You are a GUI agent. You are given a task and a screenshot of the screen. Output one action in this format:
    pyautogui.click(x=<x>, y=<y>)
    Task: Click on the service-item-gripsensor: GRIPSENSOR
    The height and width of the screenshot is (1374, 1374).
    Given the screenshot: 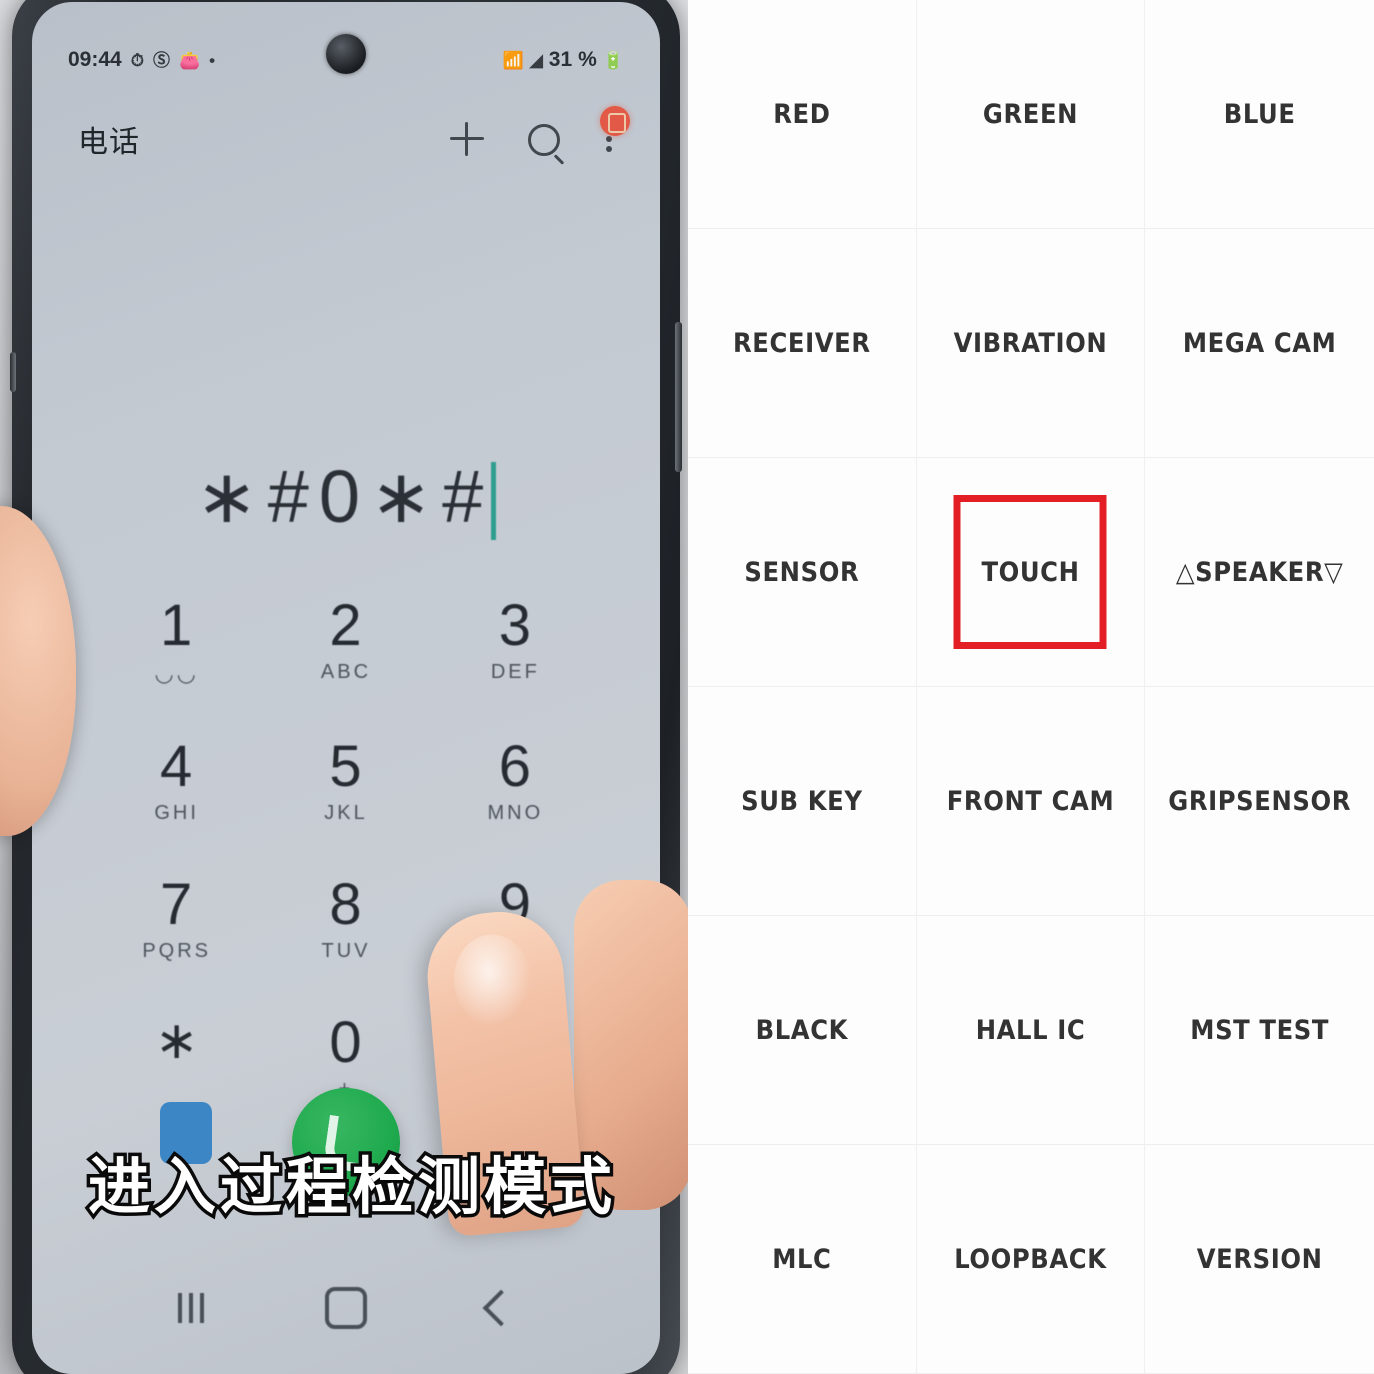 What is the action you would take?
    pyautogui.click(x=1259, y=801)
    